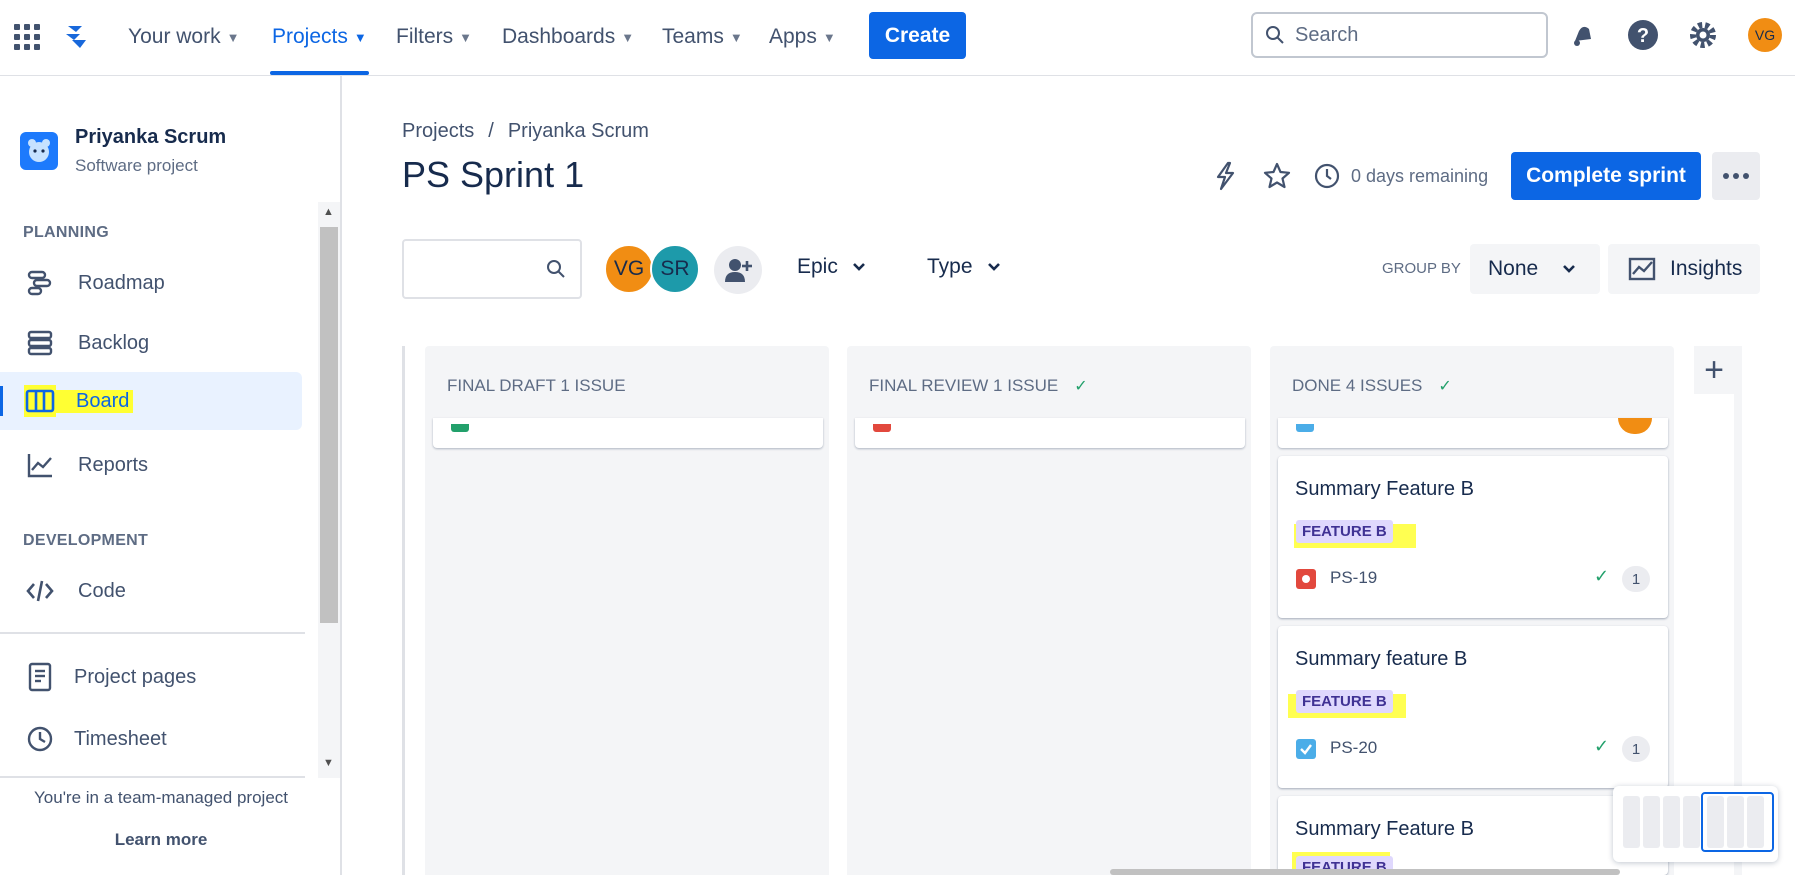 The height and width of the screenshot is (875, 1795). I want to click on sidebar-item-project-pages: Project pages, so click(151, 677).